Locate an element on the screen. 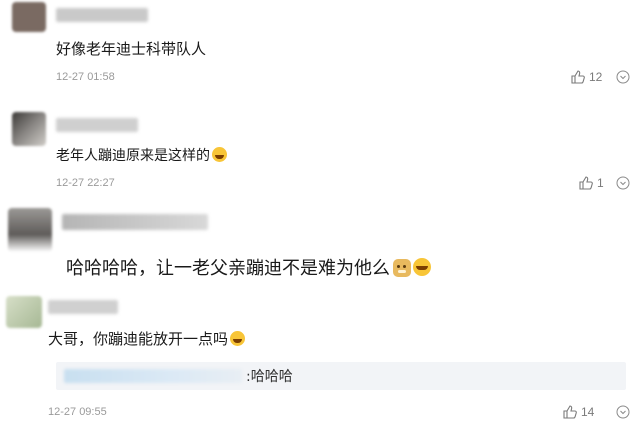  comment-text: 老年人蹦迪原来是这样的 is located at coordinates (141, 155).